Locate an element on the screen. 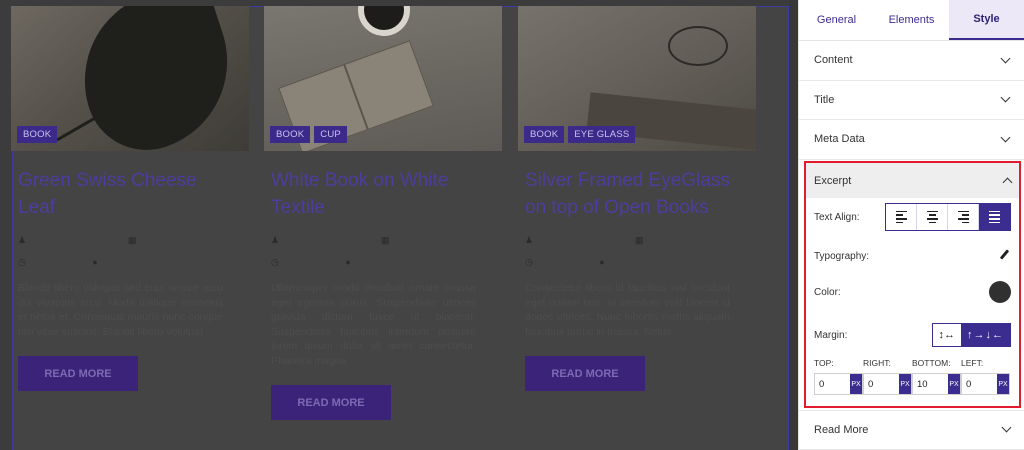 Image resolution: width=1024 pixels, height=450 pixels. tab-general: General is located at coordinates (836, 20).